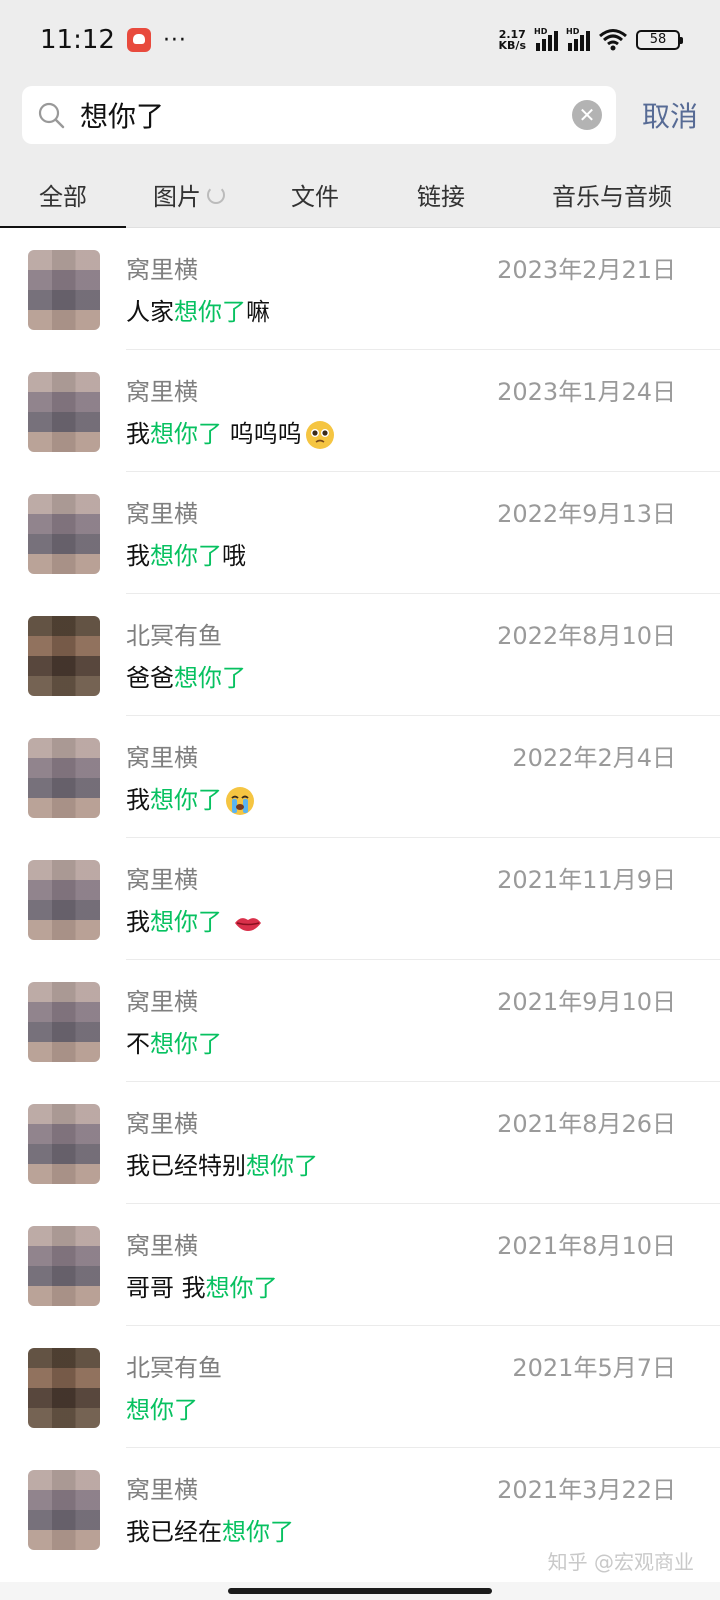 The width and height of the screenshot is (720, 1600). I want to click on tab-images: 图片, so click(189, 195).